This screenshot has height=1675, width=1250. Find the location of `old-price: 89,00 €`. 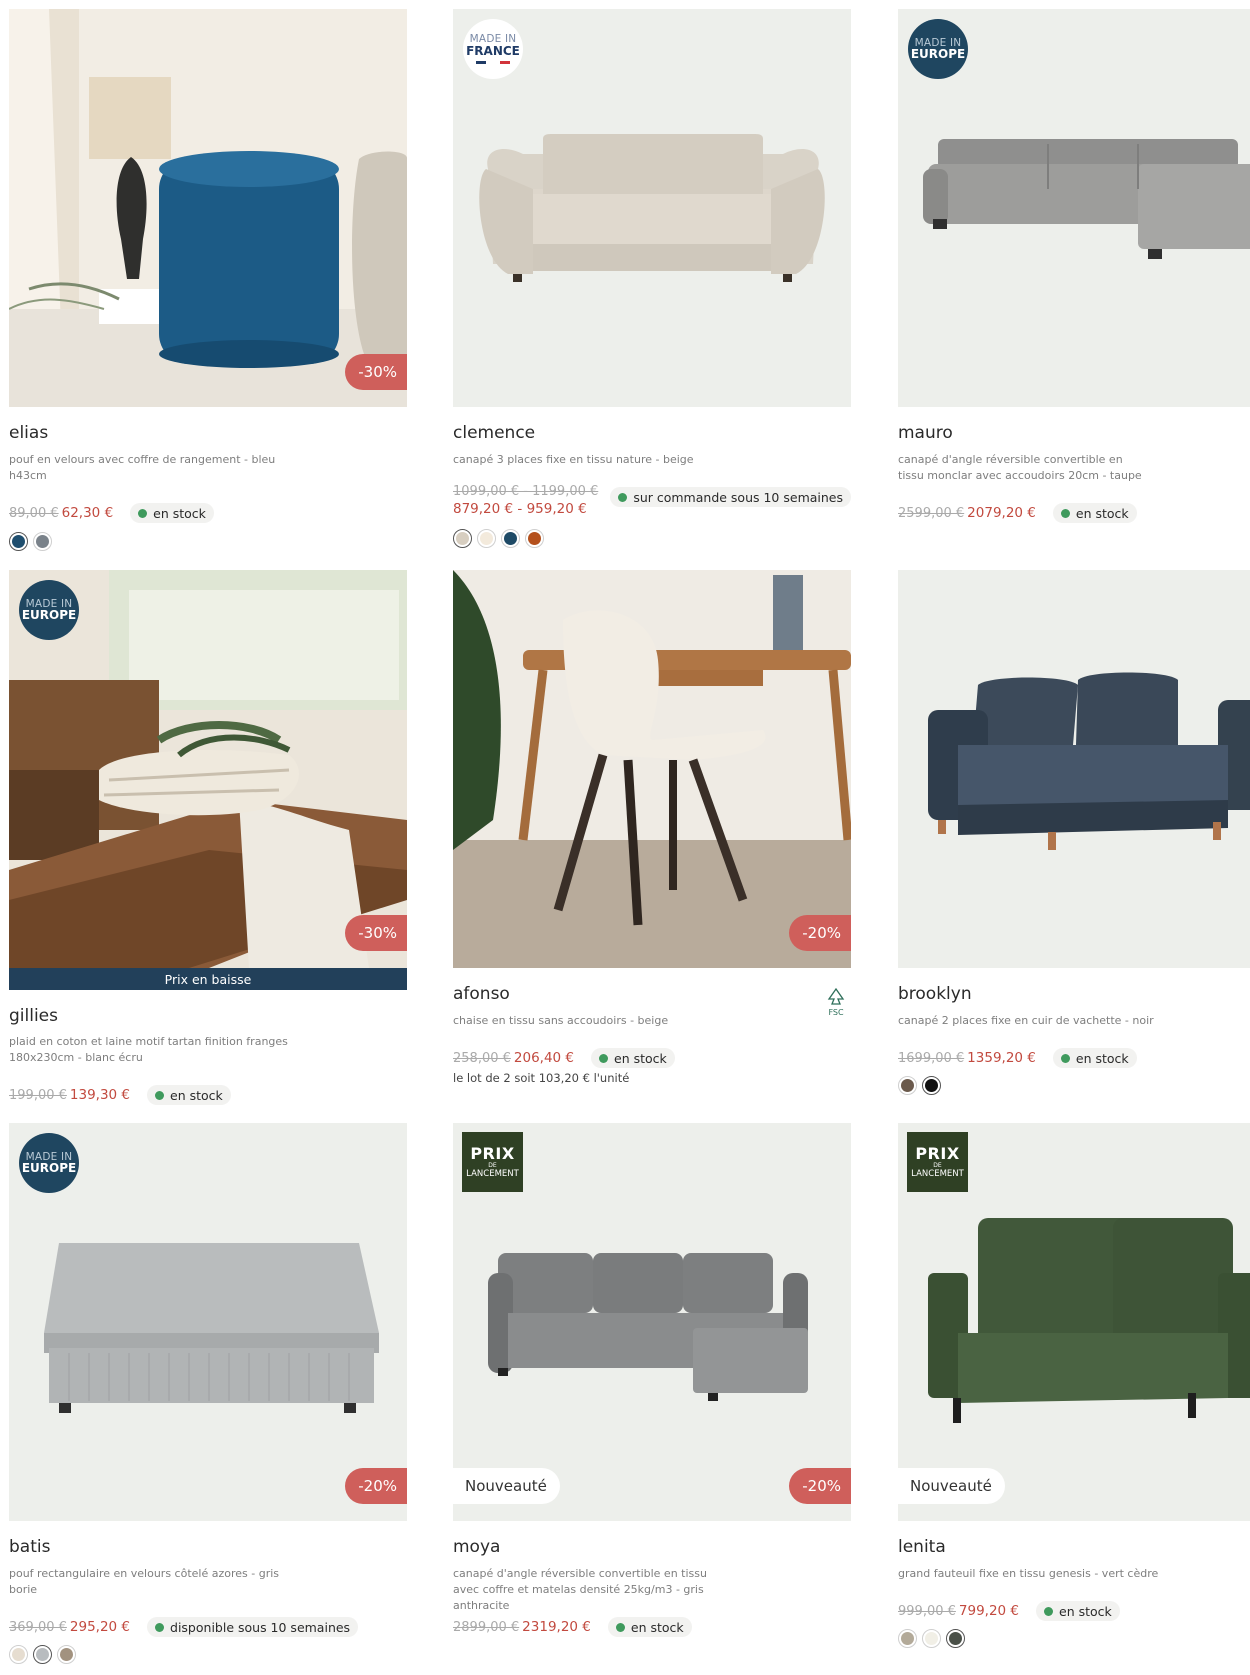

old-price: 89,00 € is located at coordinates (34, 513).